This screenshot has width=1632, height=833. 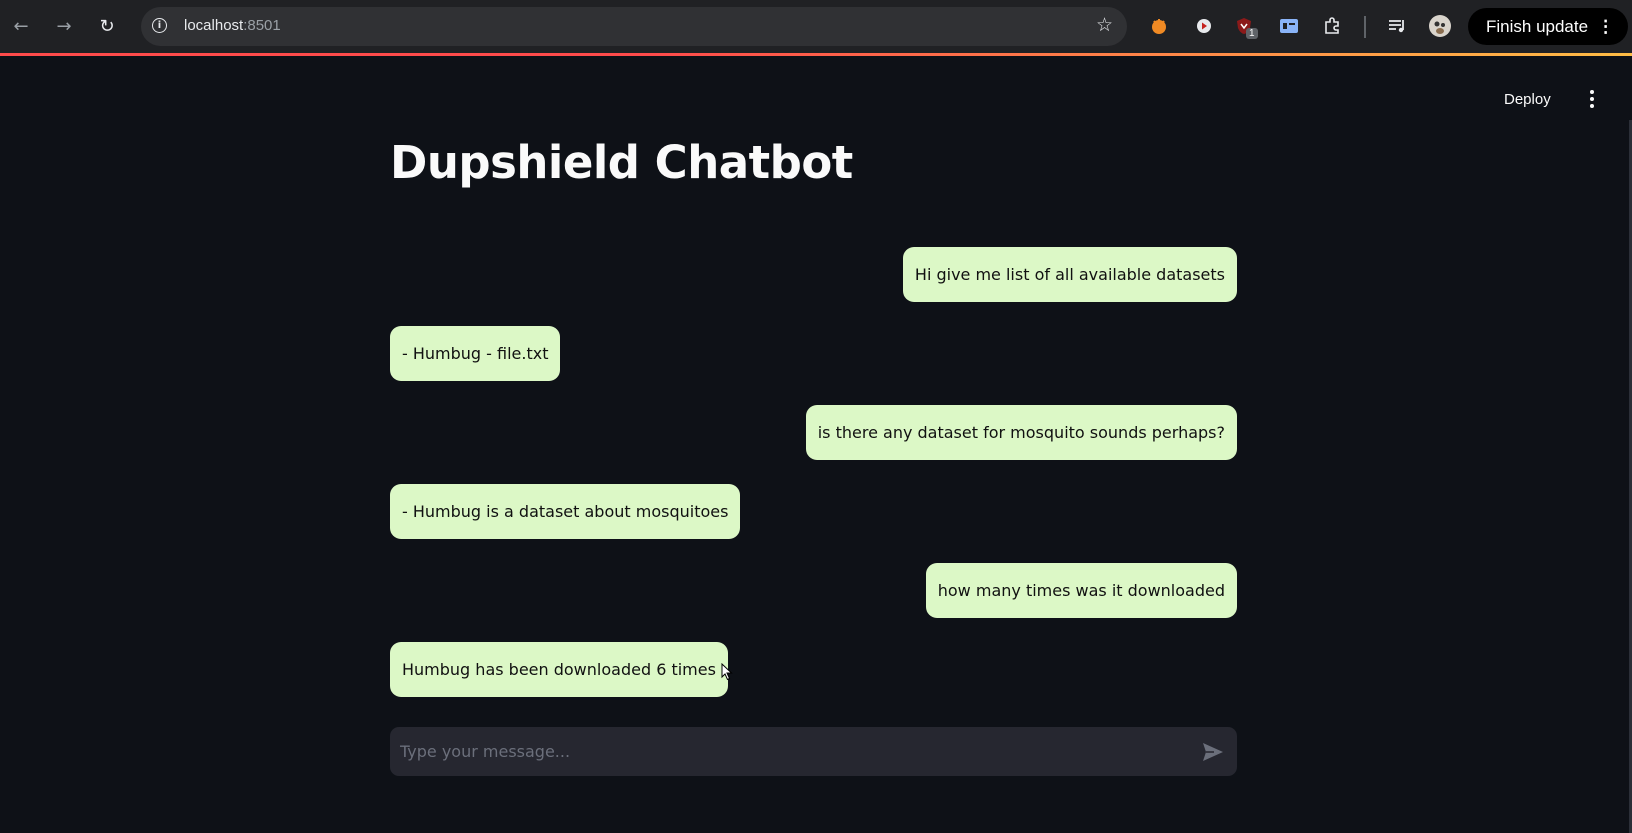 What do you see at coordinates (475, 353) in the screenshot?
I see `assistant-message: - Humbug - file.txt` at bounding box center [475, 353].